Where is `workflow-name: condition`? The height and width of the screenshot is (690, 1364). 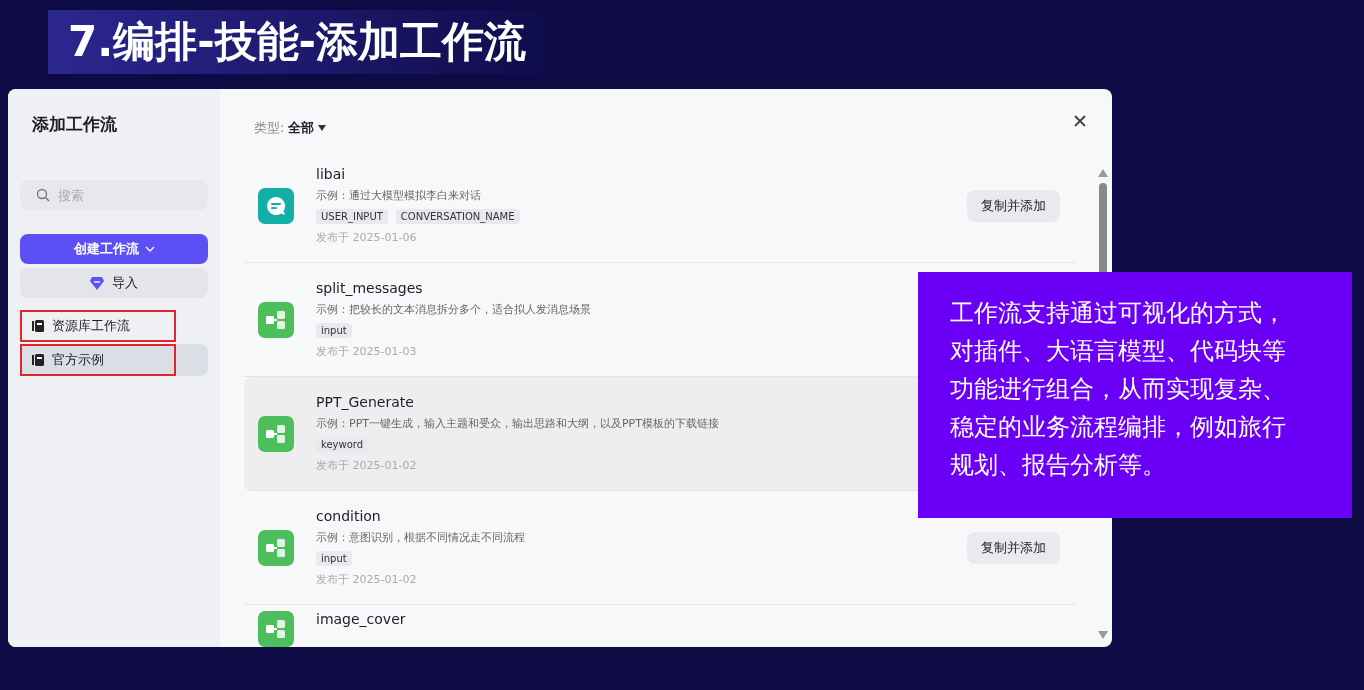 workflow-name: condition is located at coordinates (348, 516).